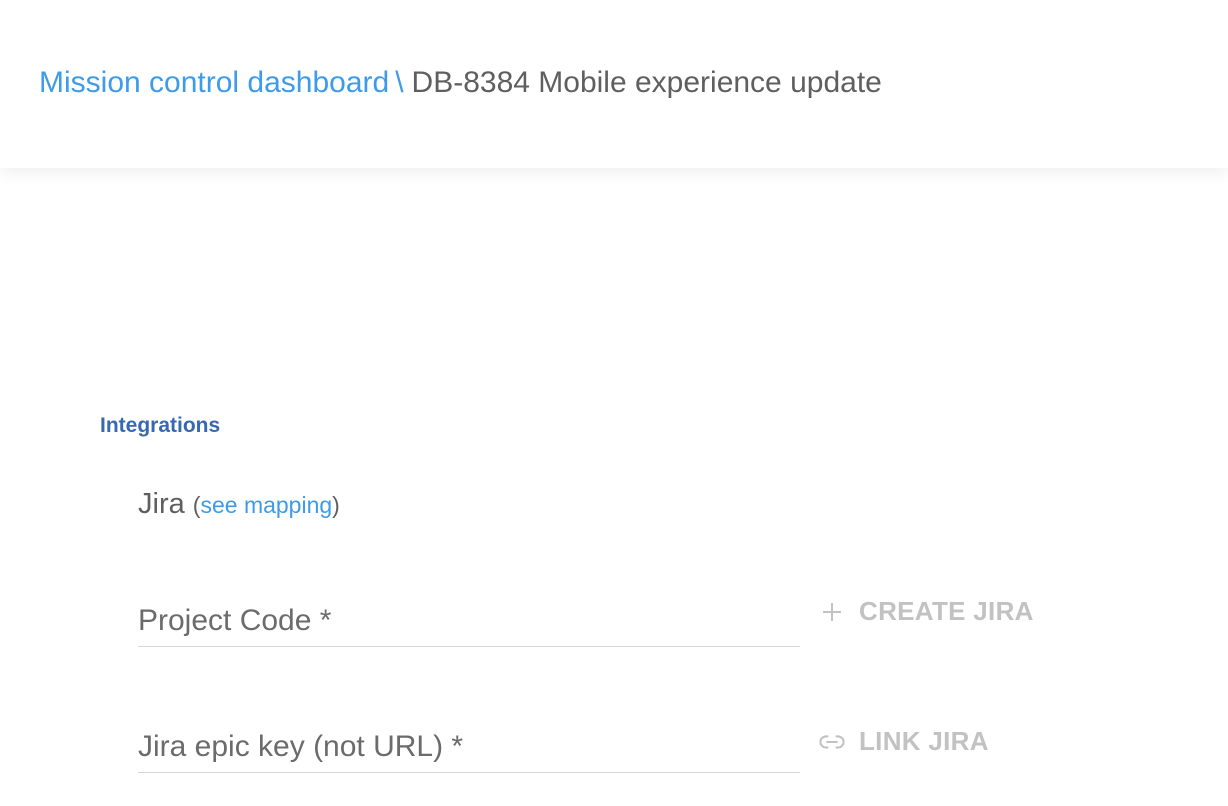 Image resolution: width=1228 pixels, height=806 pixels. Describe the element at coordinates (832, 742) in the screenshot. I see `link-icon` at that location.